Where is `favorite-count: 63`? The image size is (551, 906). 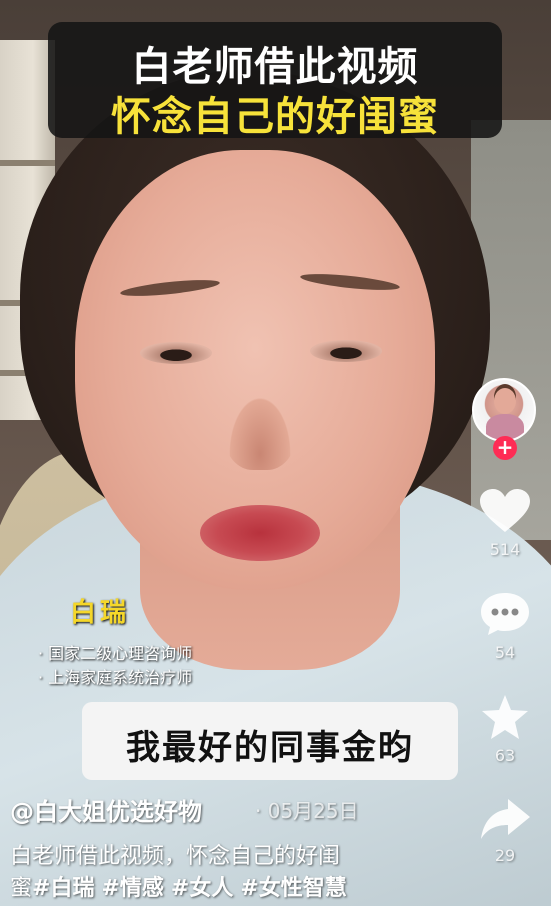
favorite-count: 63 is located at coordinates (505, 755).